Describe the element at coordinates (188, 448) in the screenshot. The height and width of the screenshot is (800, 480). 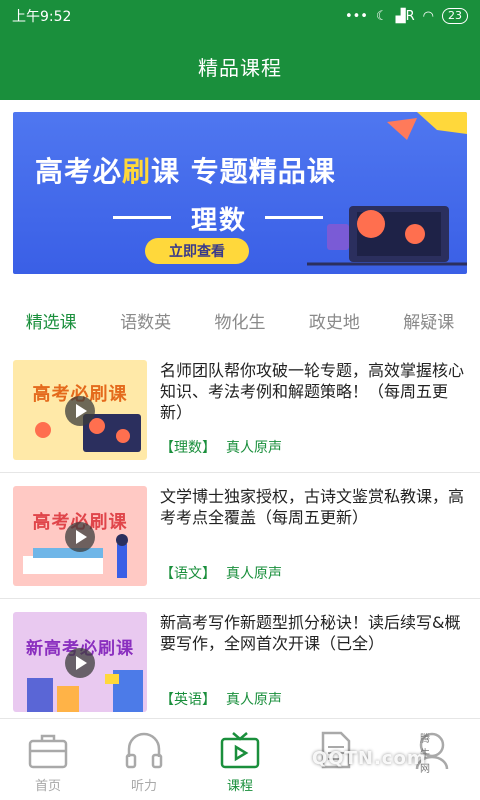
I see `subject-tag: 【理数】` at that location.